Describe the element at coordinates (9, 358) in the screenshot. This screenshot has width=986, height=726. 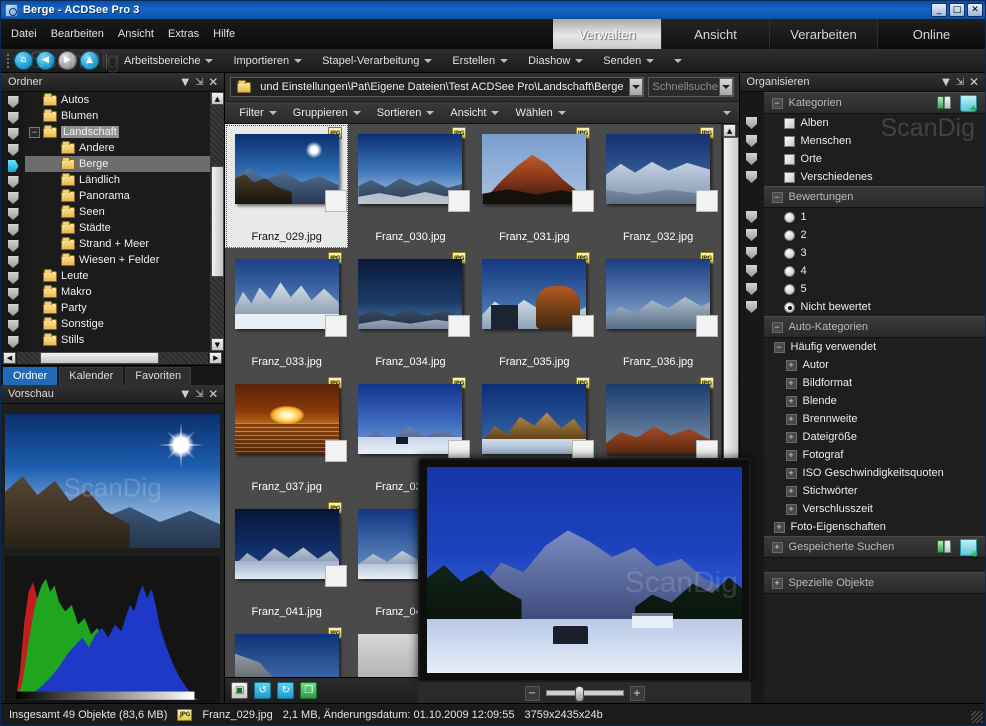
I see `scroll-left-icon: ◀` at that location.